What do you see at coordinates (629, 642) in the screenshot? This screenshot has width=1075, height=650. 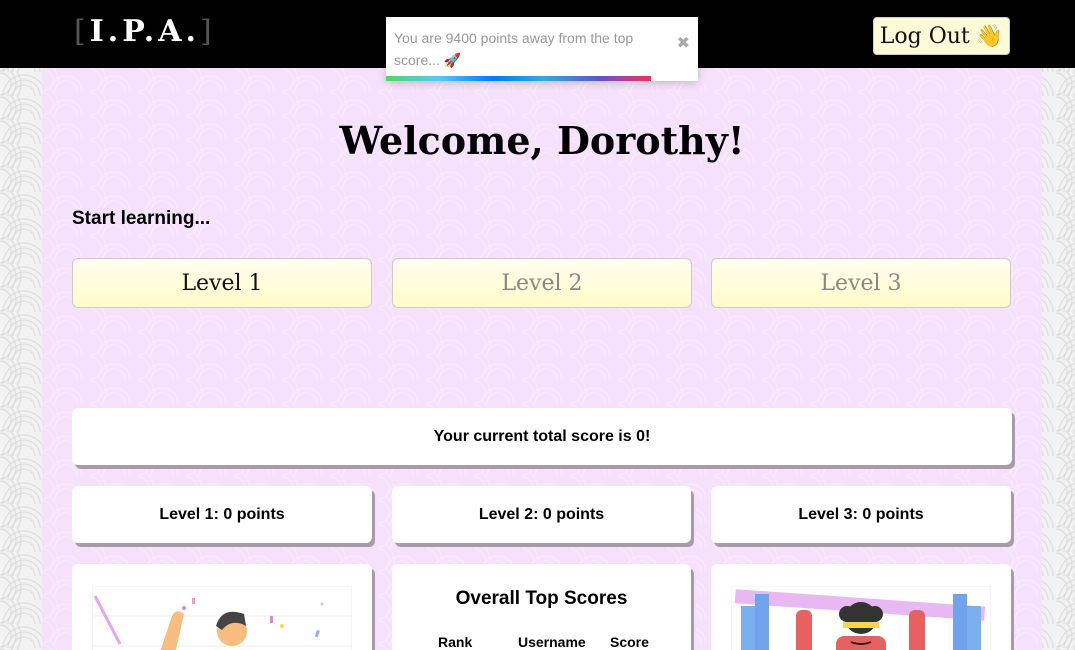 I see `score-column-header: Score` at bounding box center [629, 642].